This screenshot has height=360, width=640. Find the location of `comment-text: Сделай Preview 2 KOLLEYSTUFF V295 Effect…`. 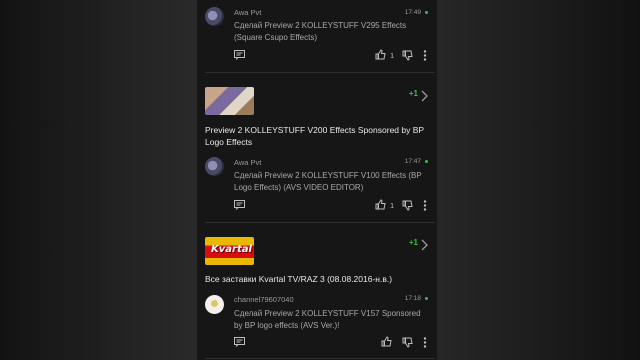

comment-text: Сделай Preview 2 KOLLEYSTUFF V295 Effect… is located at coordinates (320, 31).